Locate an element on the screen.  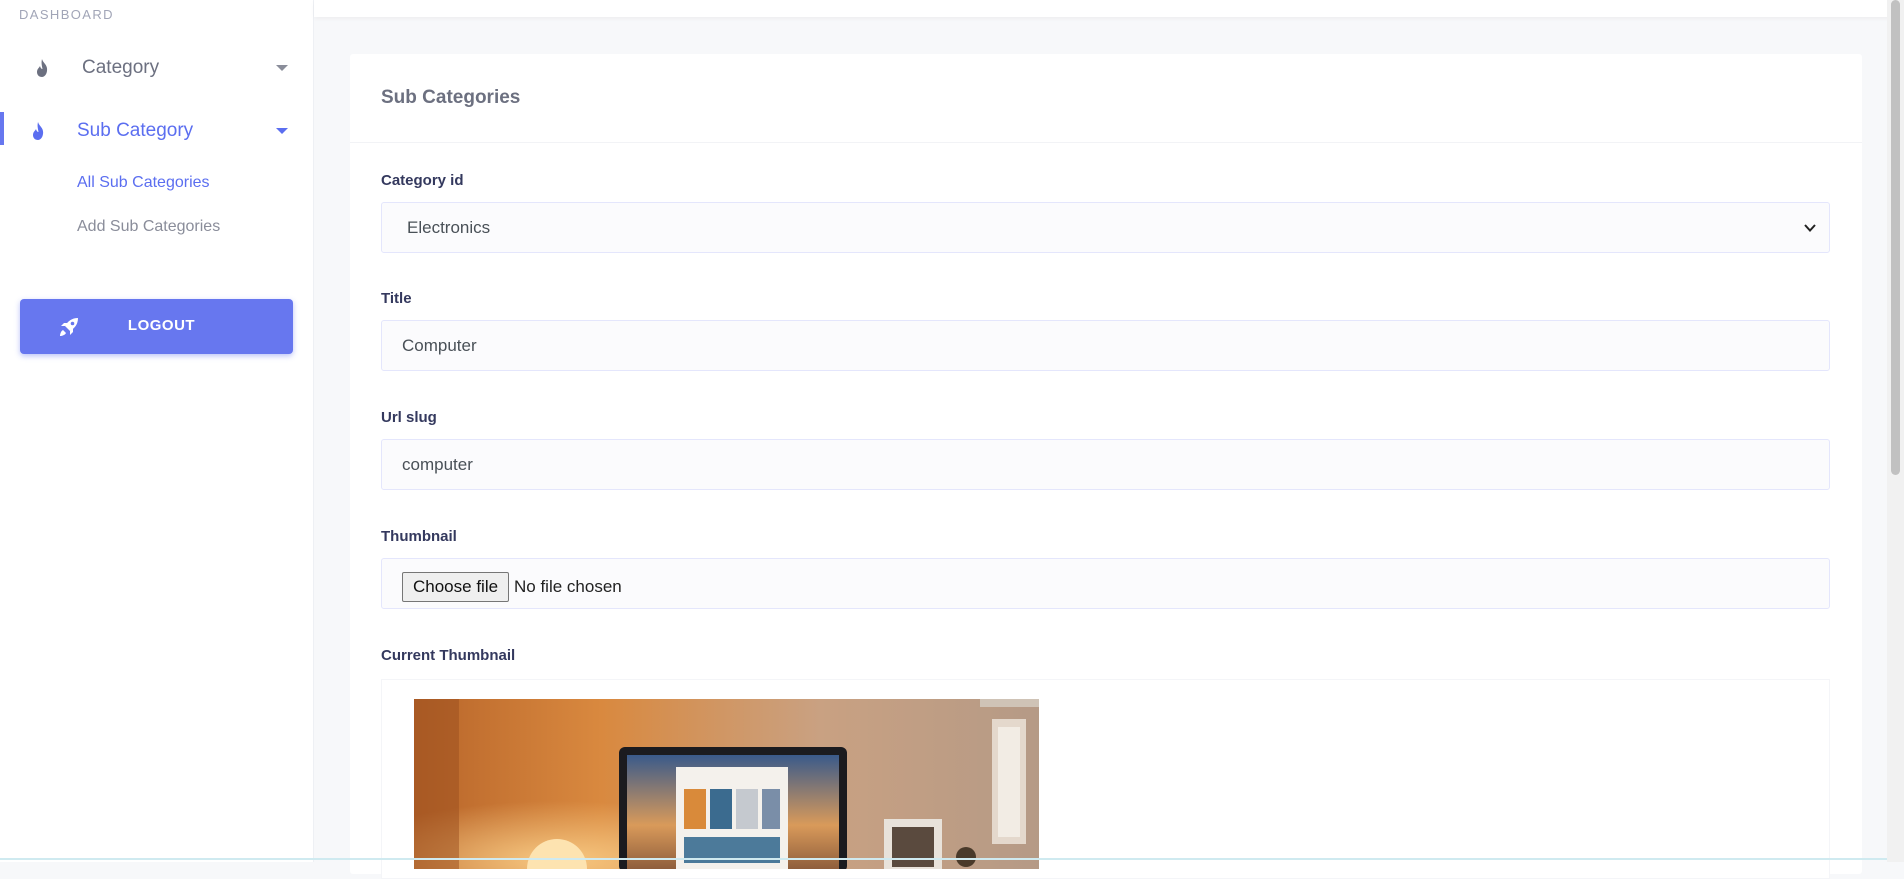
title-value: Computer is located at coordinates (439, 345).